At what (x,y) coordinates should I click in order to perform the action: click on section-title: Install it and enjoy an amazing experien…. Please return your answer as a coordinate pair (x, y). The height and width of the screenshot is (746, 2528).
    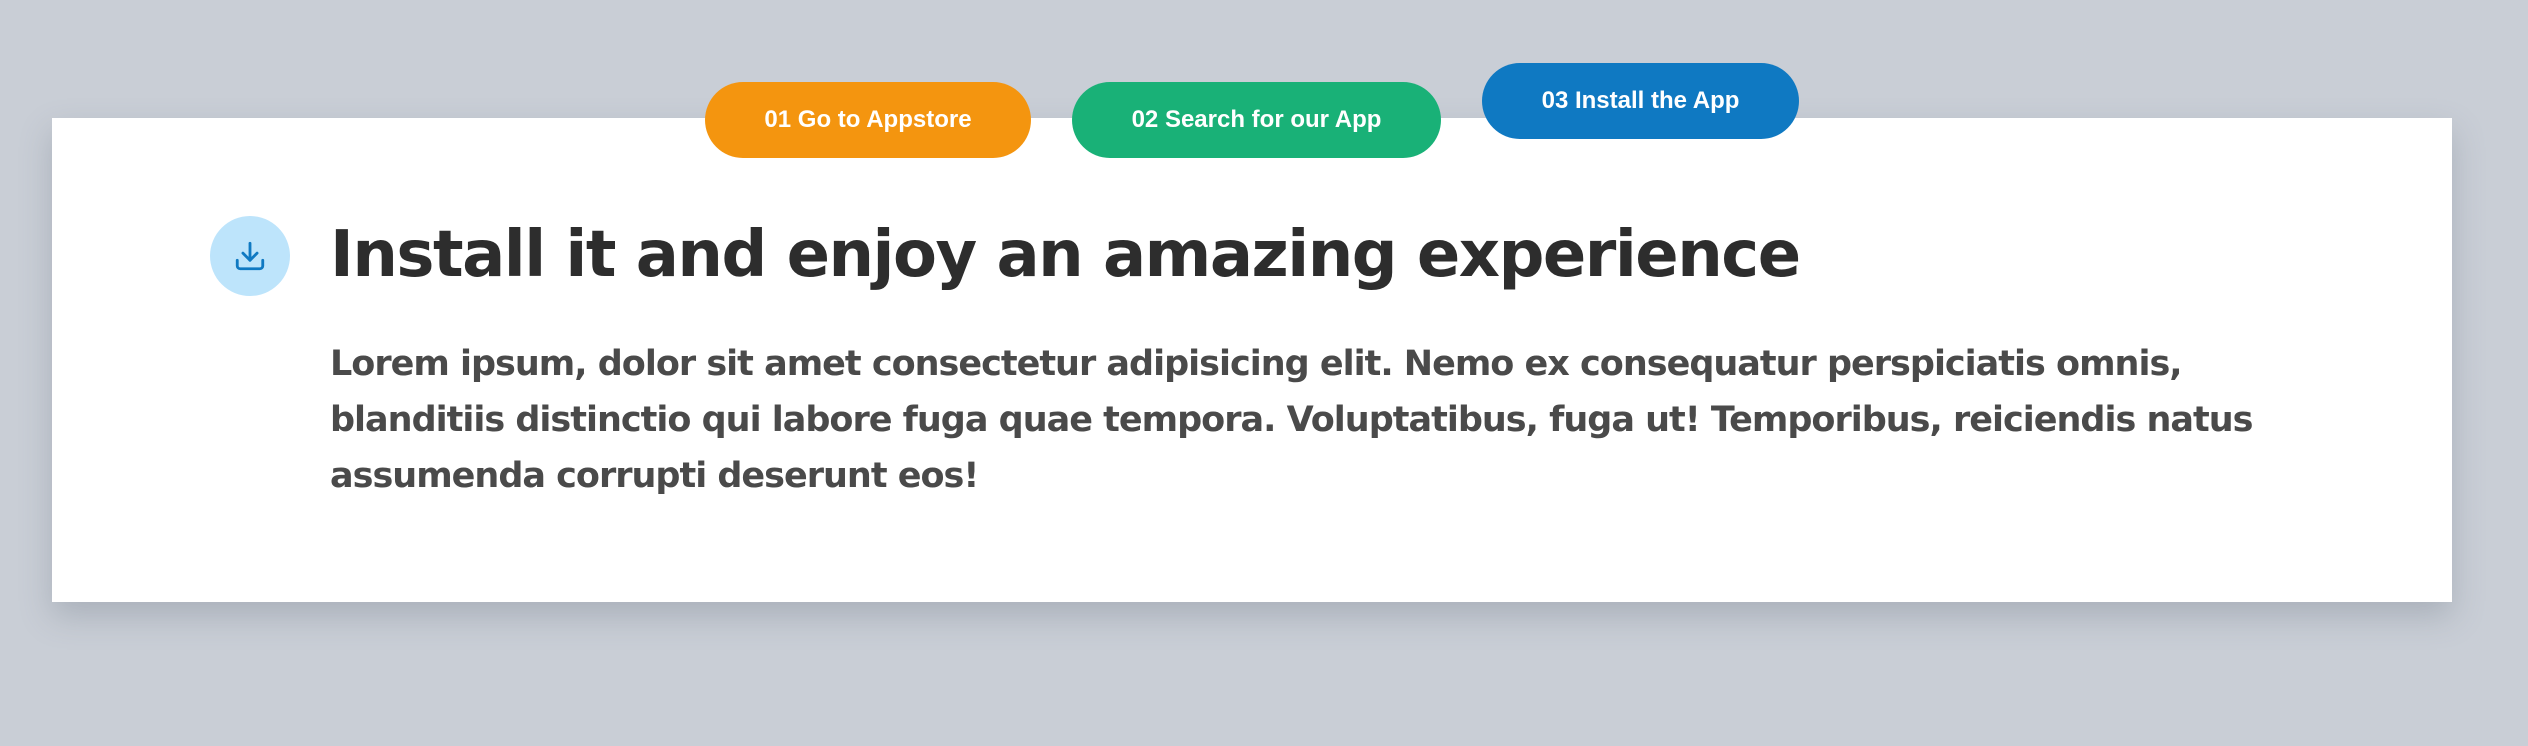
    Looking at the image, I should click on (1065, 255).